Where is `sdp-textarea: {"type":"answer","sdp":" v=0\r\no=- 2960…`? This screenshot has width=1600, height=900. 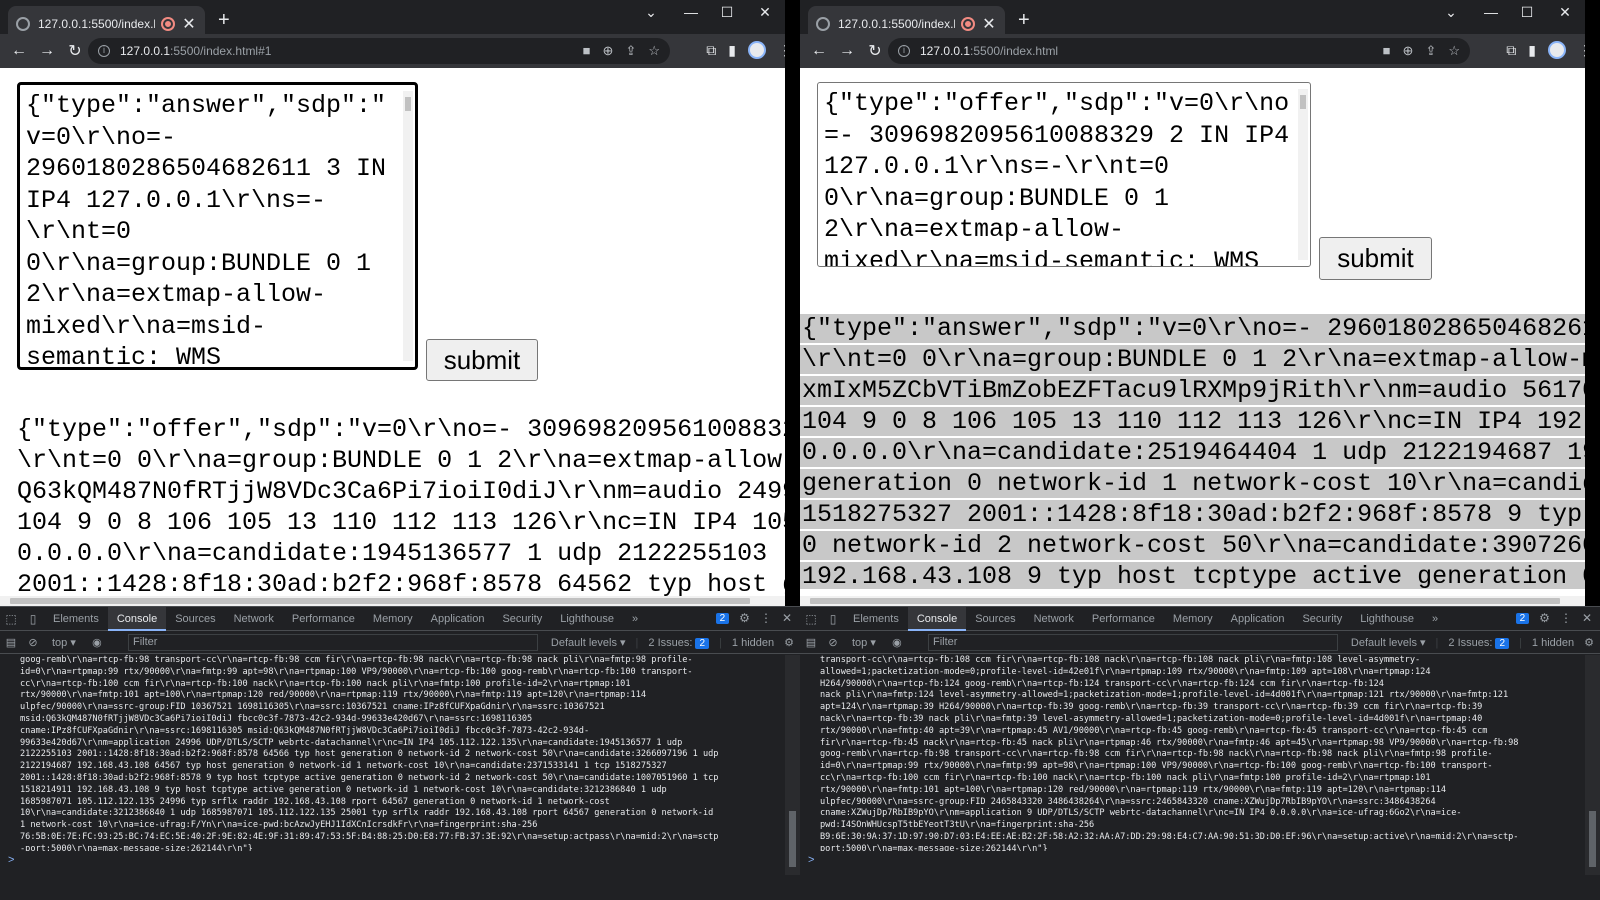
sdp-textarea: {"type":"answer","sdp":" v=0\r\no=- 2960… is located at coordinates (217, 226).